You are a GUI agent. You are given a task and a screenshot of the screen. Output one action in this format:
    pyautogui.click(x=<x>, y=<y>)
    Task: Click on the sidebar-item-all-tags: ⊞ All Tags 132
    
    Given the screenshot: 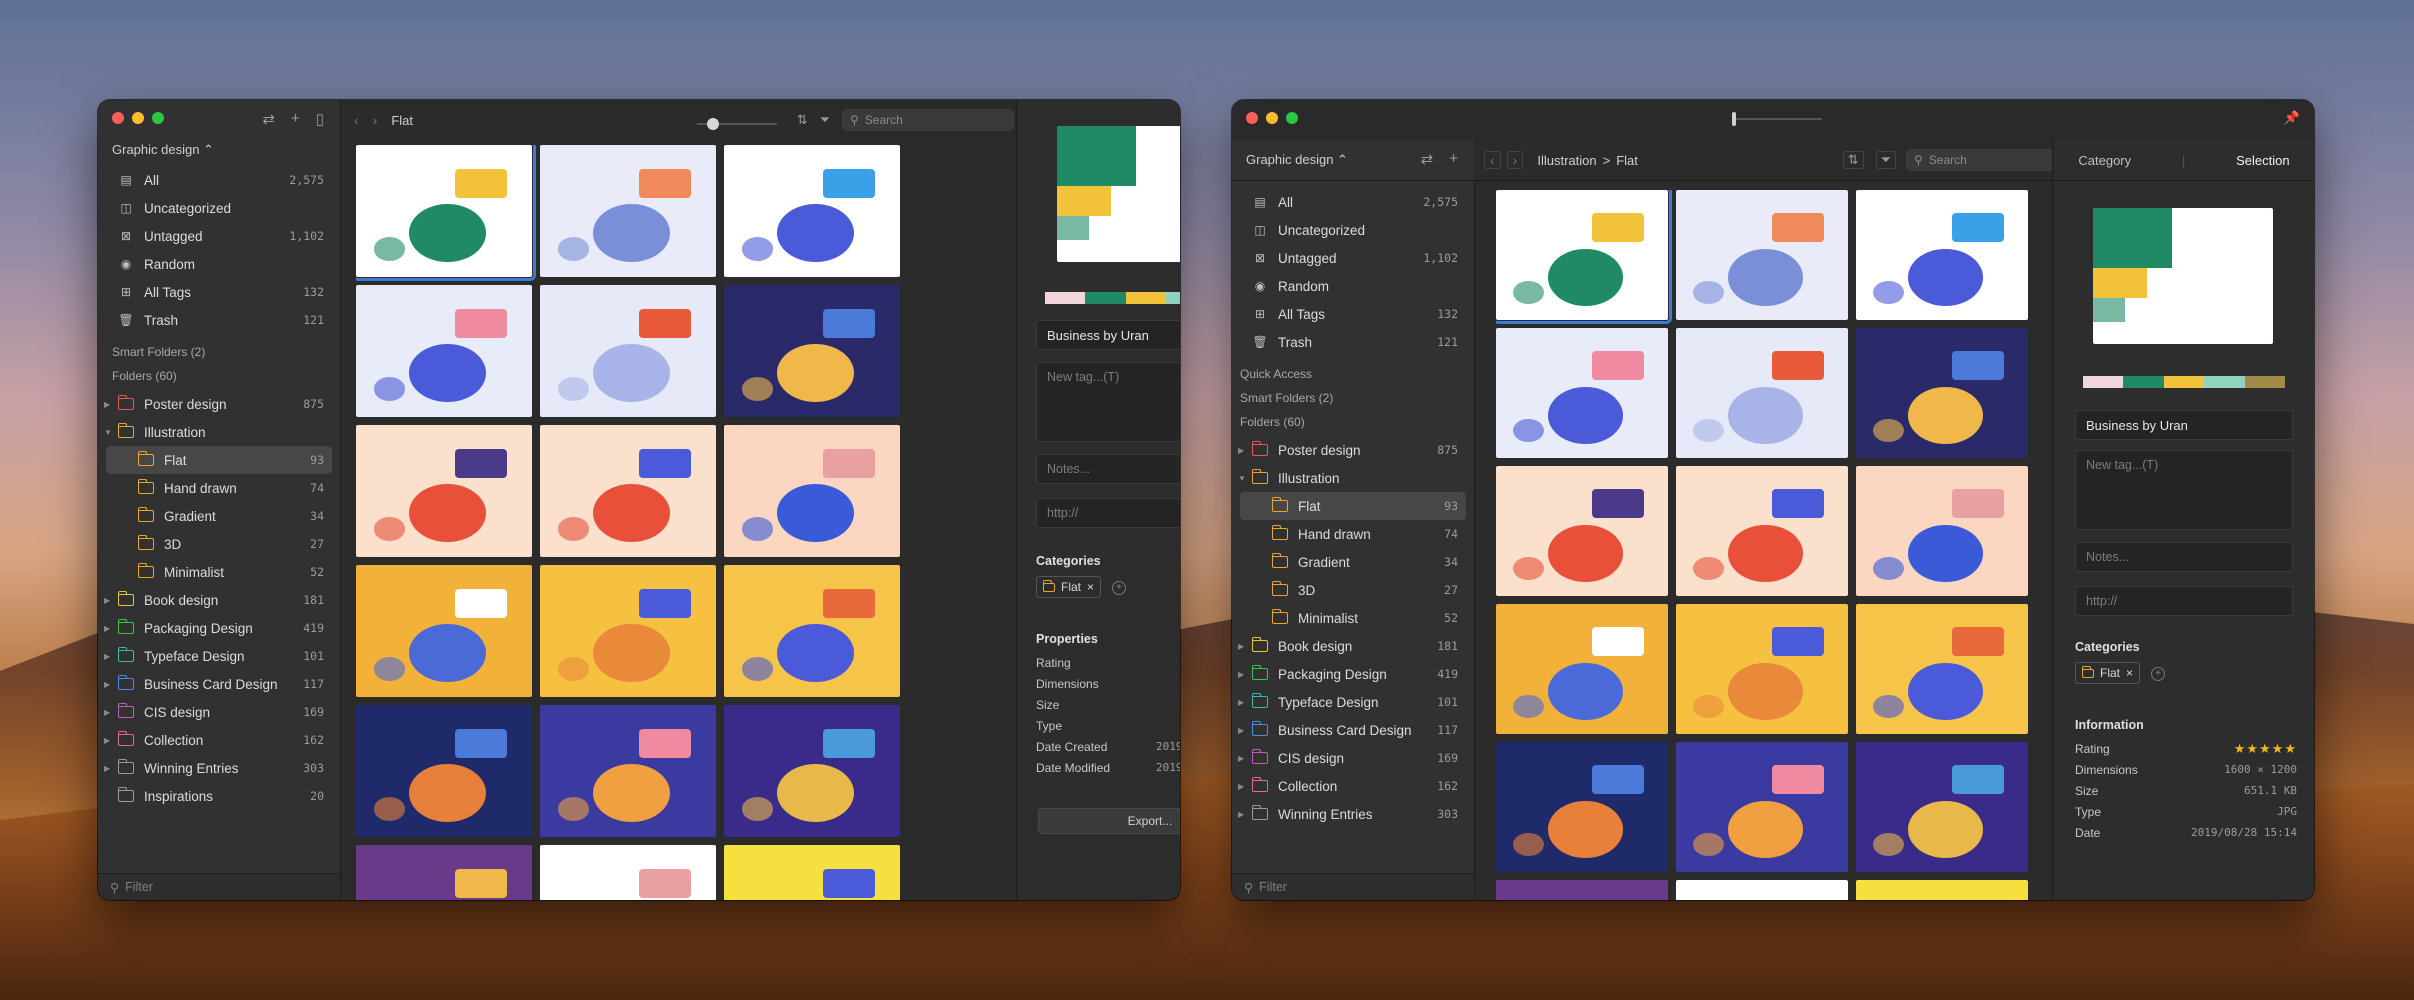 What is the action you would take?
    pyautogui.click(x=1353, y=314)
    